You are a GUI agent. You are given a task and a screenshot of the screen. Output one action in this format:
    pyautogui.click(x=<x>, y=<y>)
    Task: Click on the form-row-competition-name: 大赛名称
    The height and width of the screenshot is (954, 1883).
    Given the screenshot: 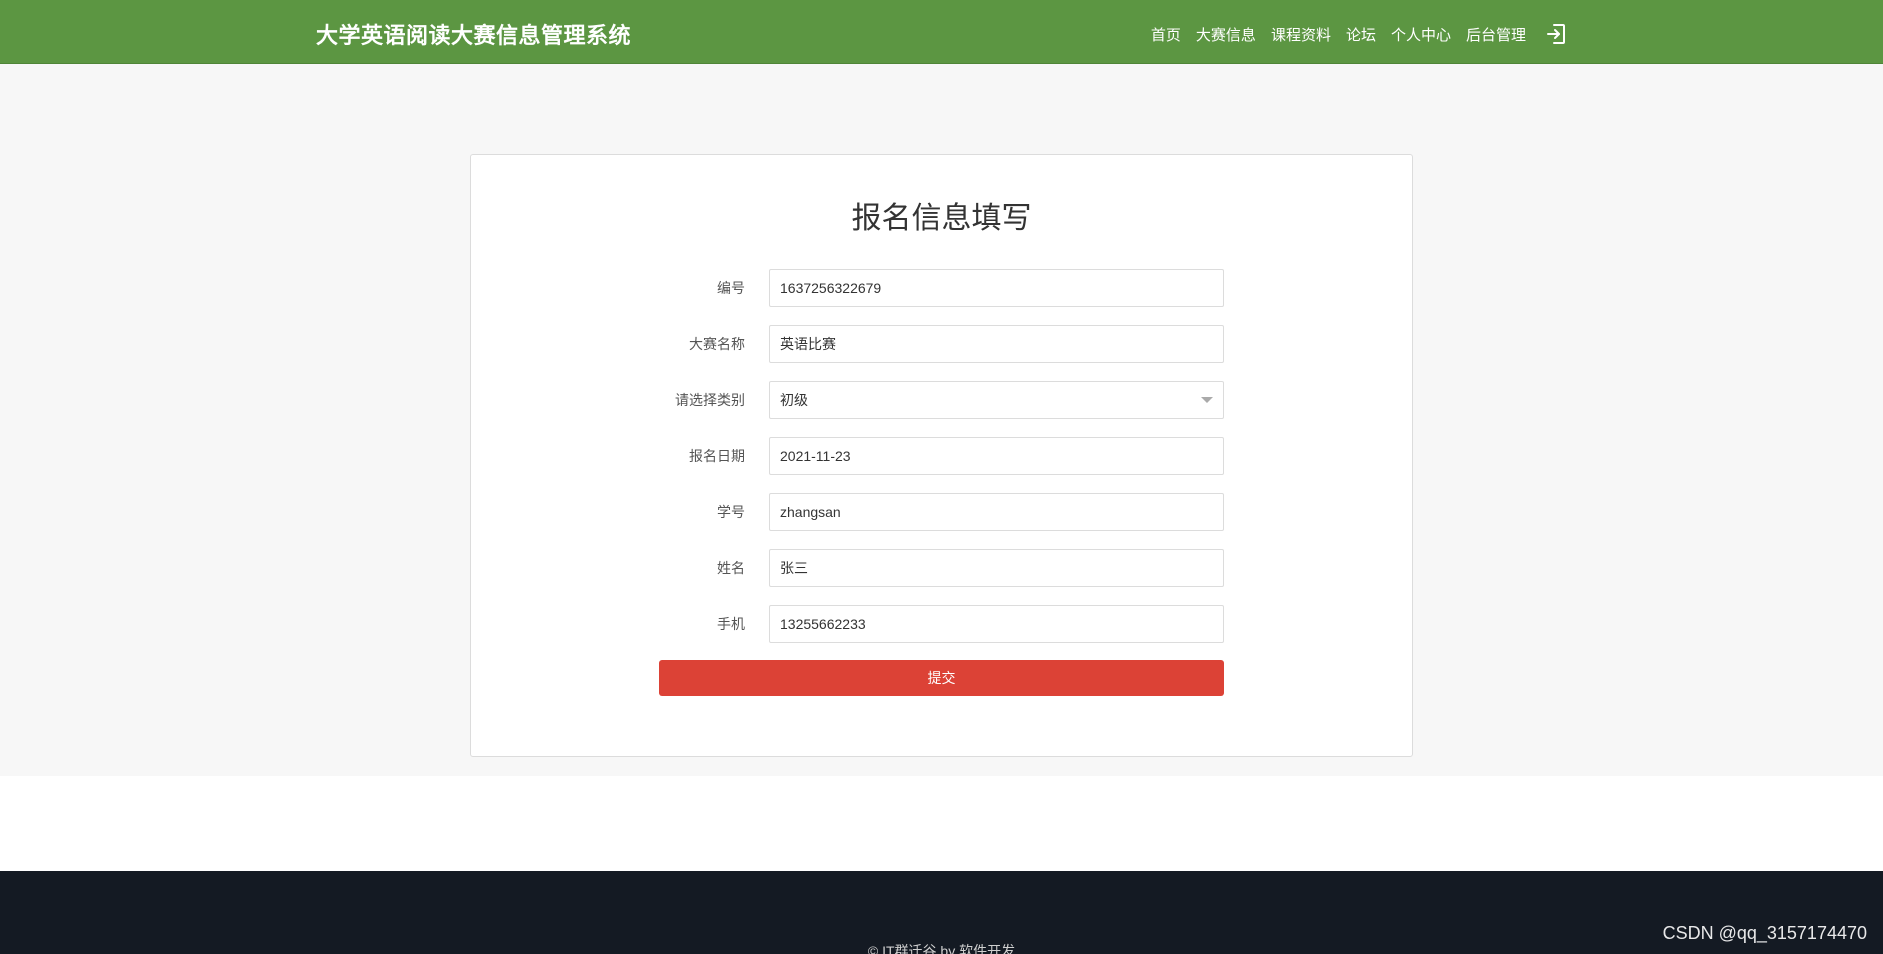 What is the action you would take?
    pyautogui.click(x=941, y=344)
    